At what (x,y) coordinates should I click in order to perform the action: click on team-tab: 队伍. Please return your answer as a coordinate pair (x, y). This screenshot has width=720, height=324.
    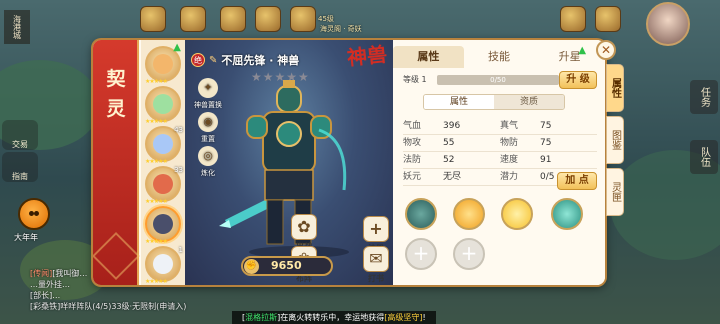
    Looking at the image, I should click on (704, 157).